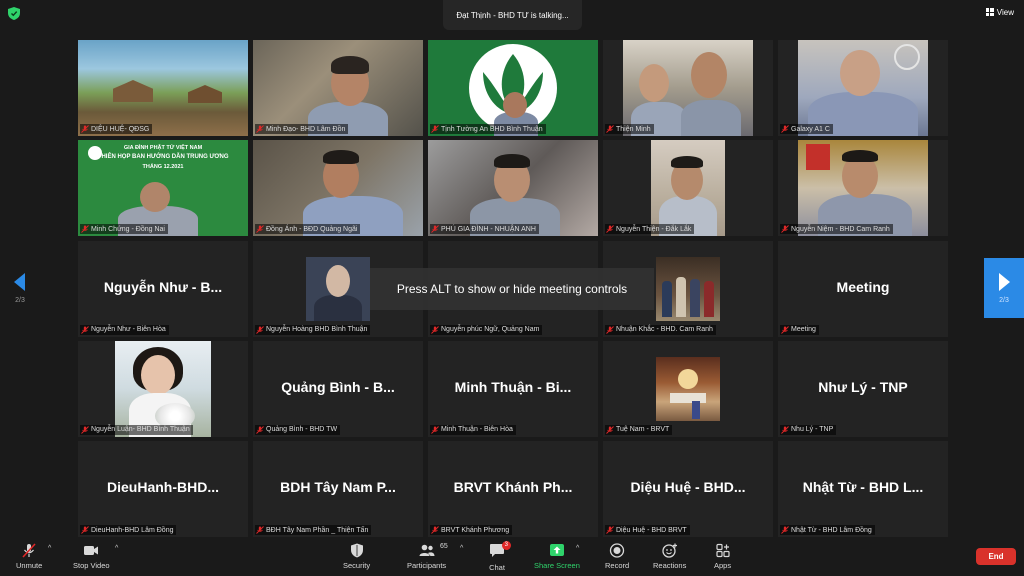 Image resolution: width=1024 pixels, height=576 pixels. What do you see at coordinates (513, 489) in the screenshot?
I see `participant-tile: BRVT Khánh Ph... BRVT Khánh Phương` at bounding box center [513, 489].